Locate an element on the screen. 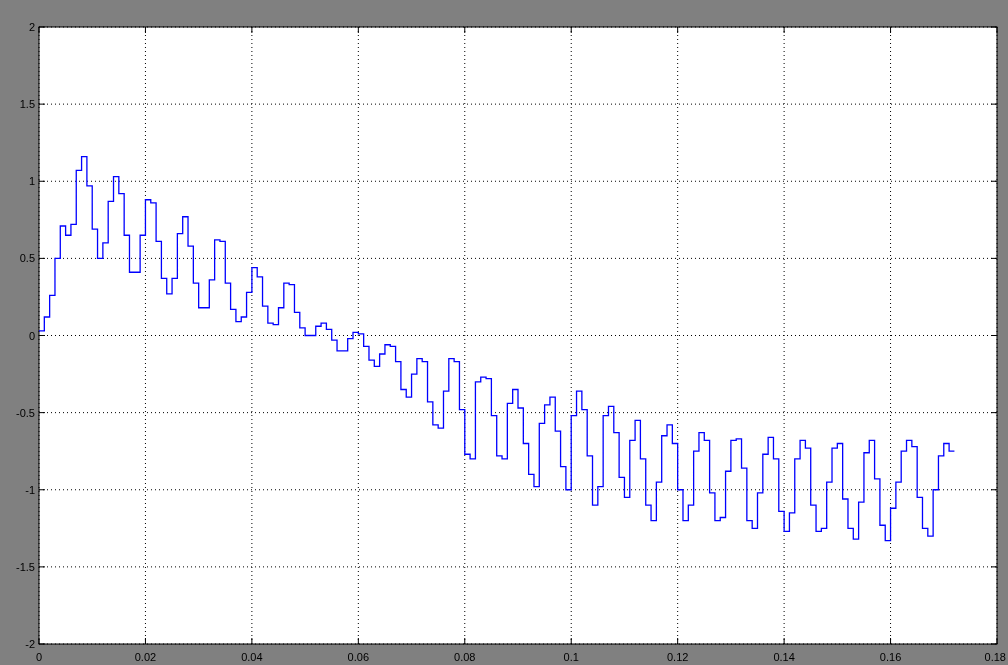  x-tick-label: 0.1 is located at coordinates (571, 657).